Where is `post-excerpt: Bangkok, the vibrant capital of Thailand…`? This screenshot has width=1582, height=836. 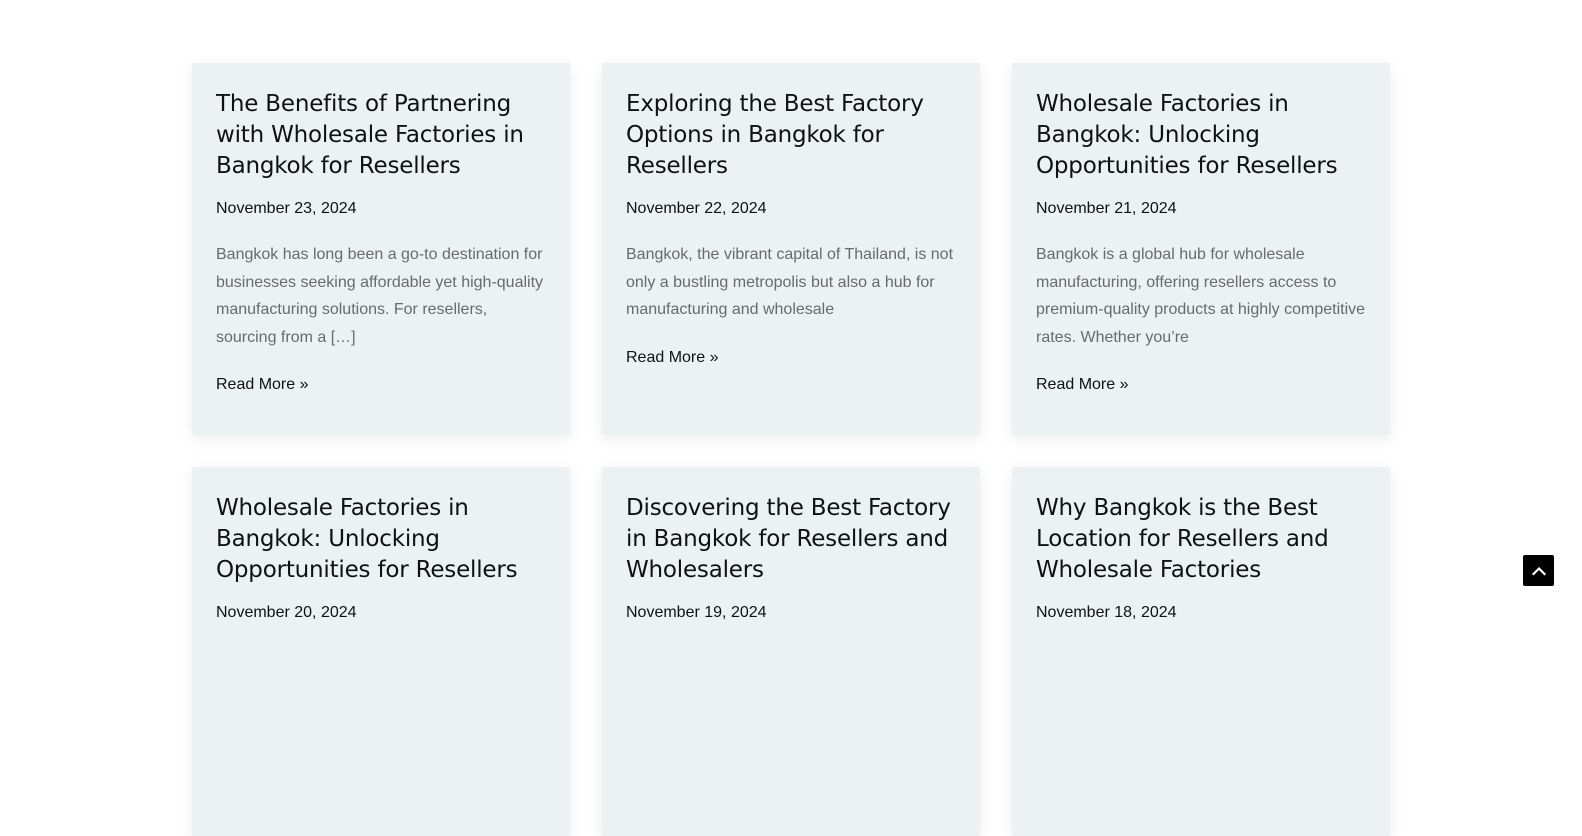
post-excerpt: Bangkok, the vibrant capital of Thailand… is located at coordinates (790, 282).